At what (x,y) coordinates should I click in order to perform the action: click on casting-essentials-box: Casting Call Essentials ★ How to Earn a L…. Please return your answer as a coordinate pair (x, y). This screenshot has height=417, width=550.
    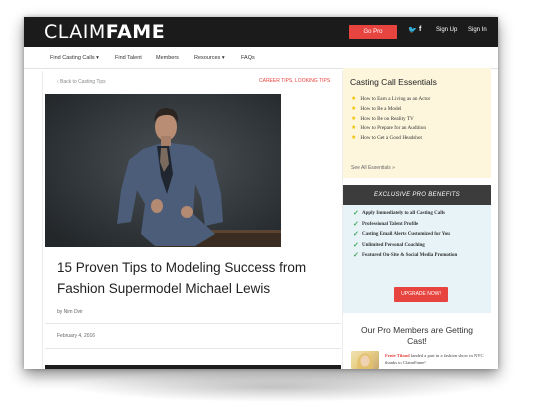
    Looking at the image, I should click on (417, 123).